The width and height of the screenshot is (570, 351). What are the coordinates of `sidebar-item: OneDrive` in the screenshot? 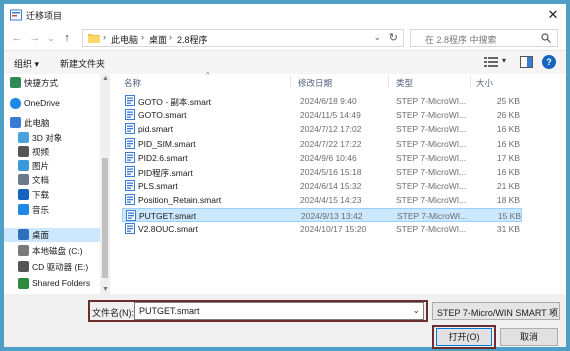 It's located at (52, 104).